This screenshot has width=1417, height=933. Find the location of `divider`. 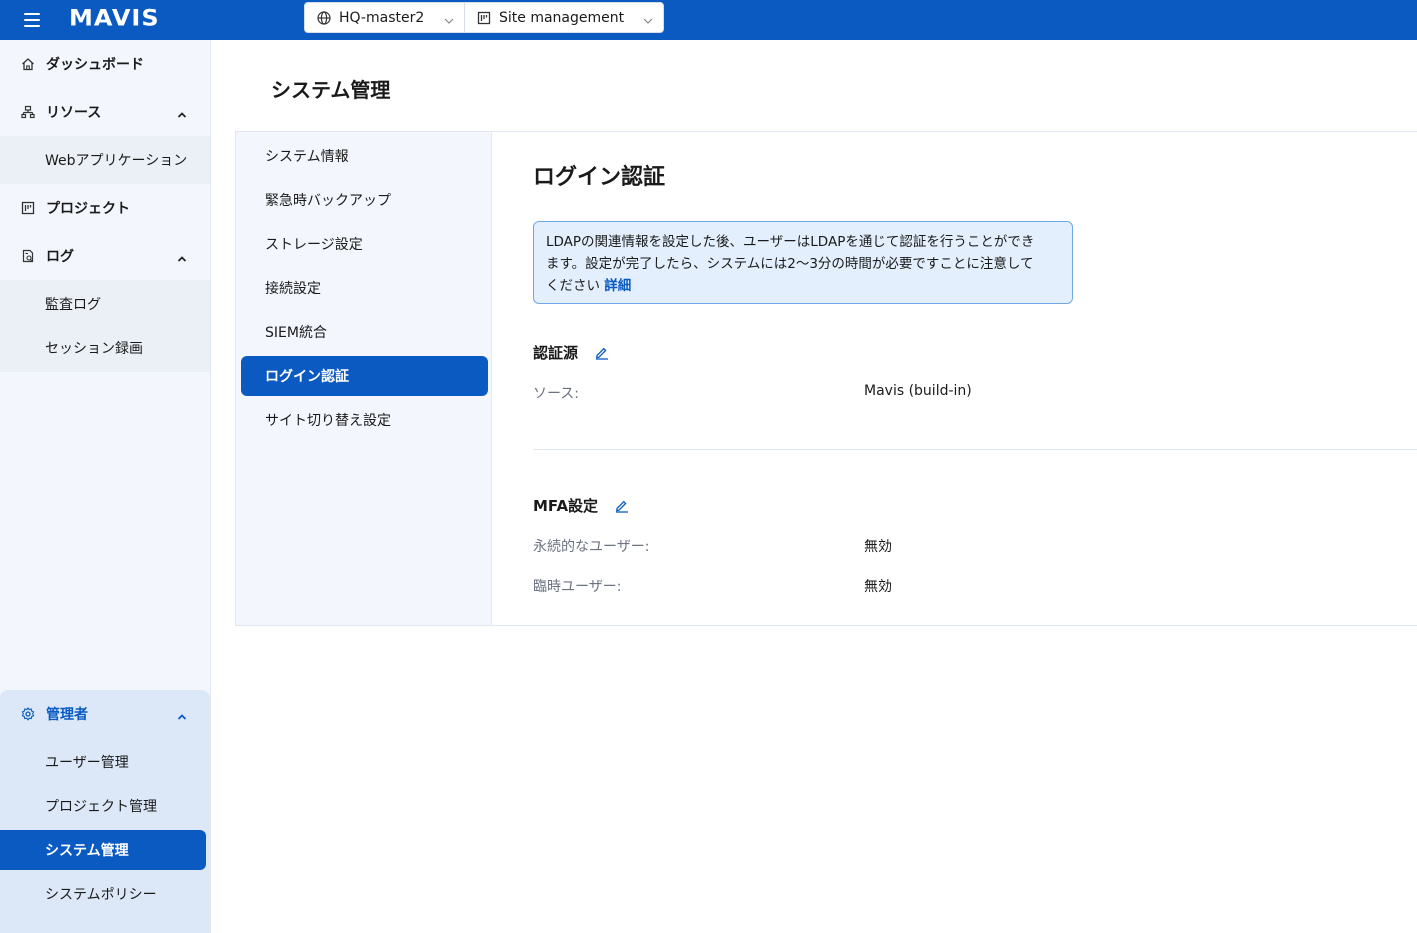

divider is located at coordinates (975, 449).